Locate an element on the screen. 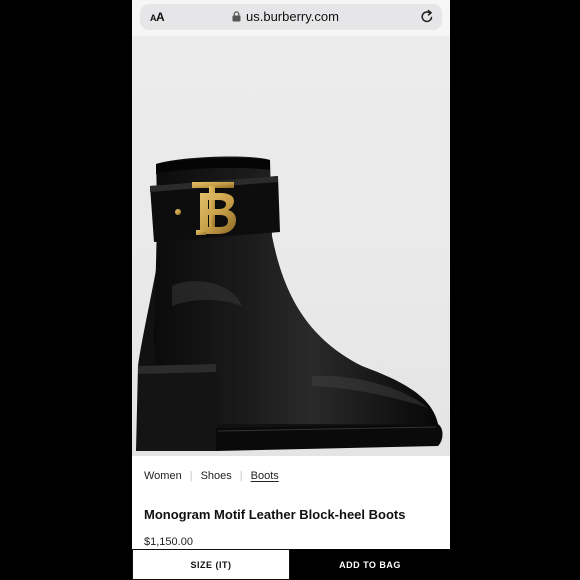 Image resolution: width=580 pixels, height=580 pixels. product-actions: SIZE (IT) ADD TO BAG is located at coordinates (291, 564).